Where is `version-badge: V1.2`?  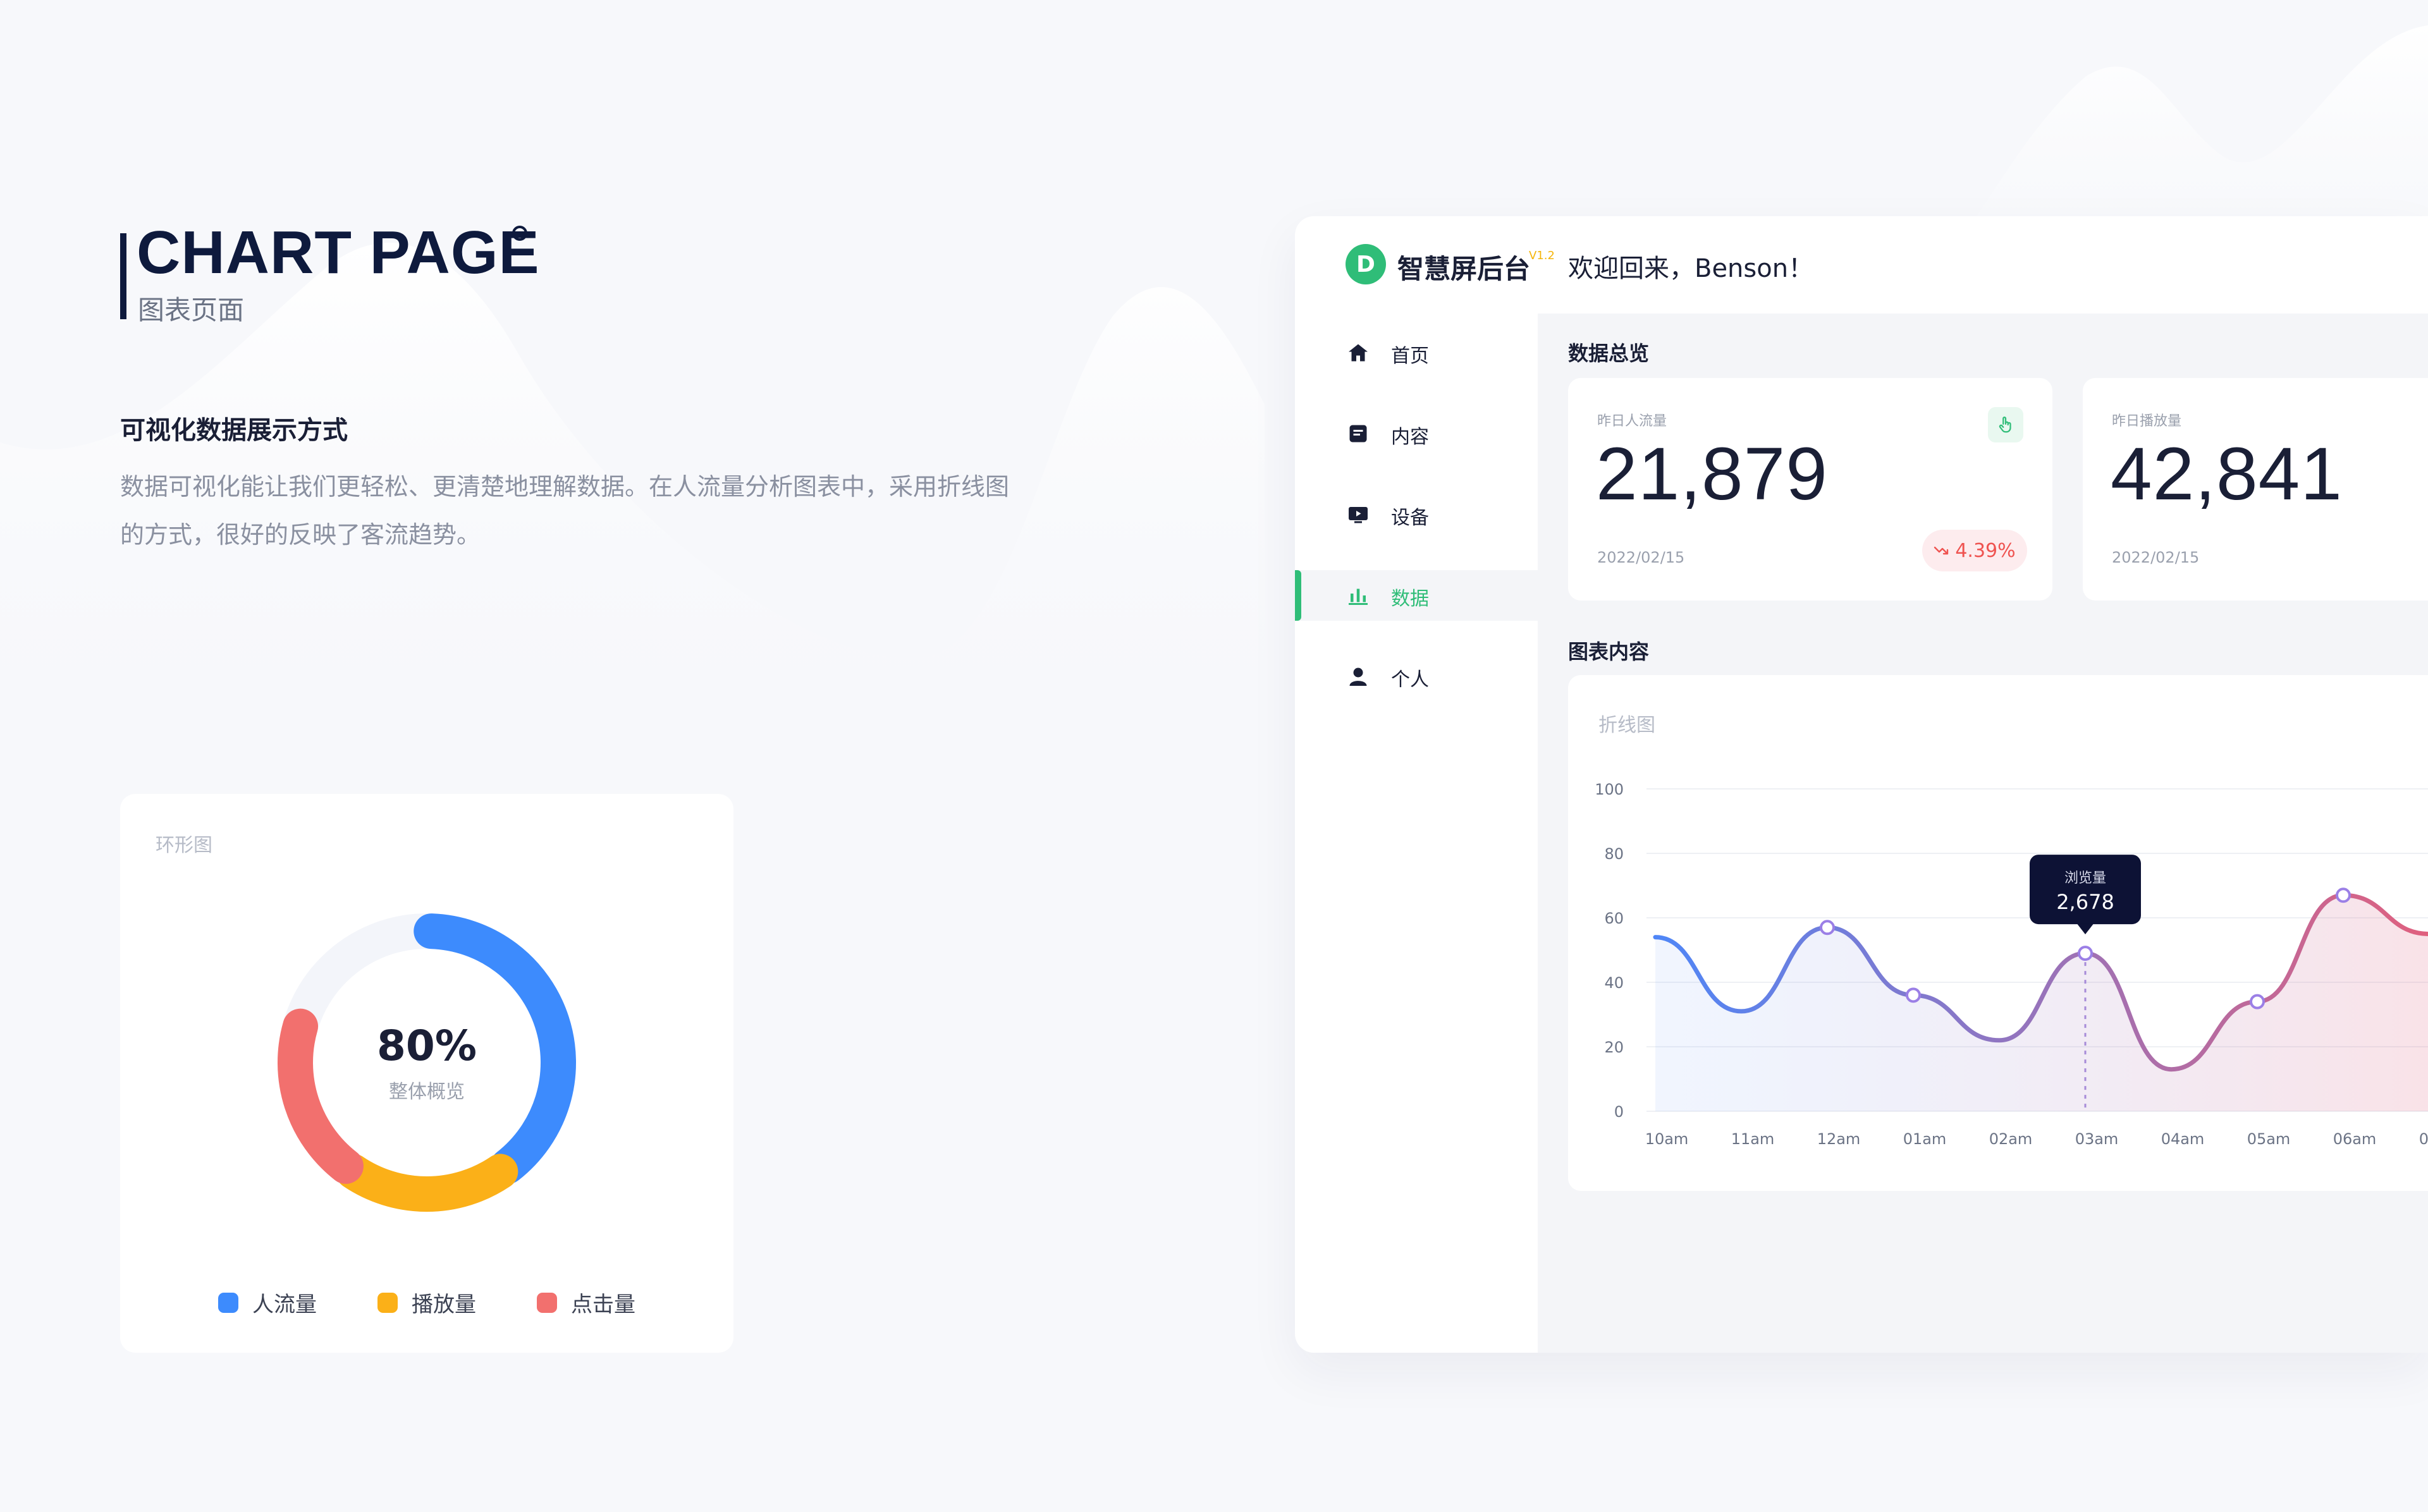 version-badge: V1.2 is located at coordinates (1542, 256).